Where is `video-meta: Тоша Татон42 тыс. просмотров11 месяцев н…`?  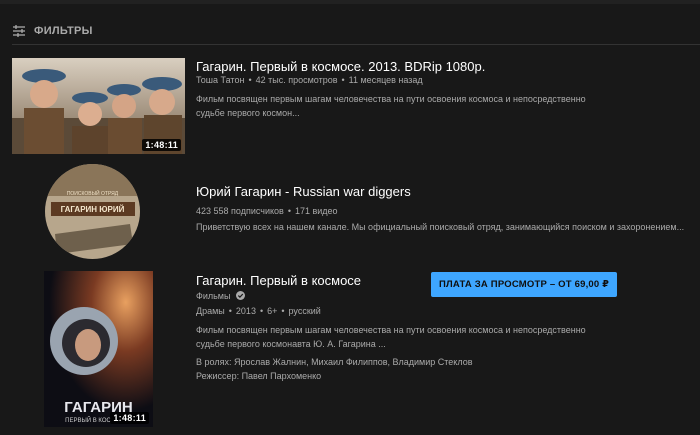
video-meta: Тоша Татон42 тыс. просмотров11 месяцев н… is located at coordinates (309, 80).